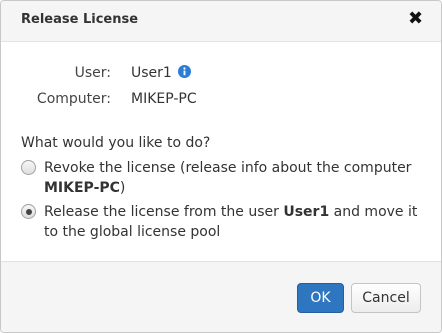 The height and width of the screenshot is (333, 442). What do you see at coordinates (92, 73) in the screenshot?
I see `user-label: User:` at bounding box center [92, 73].